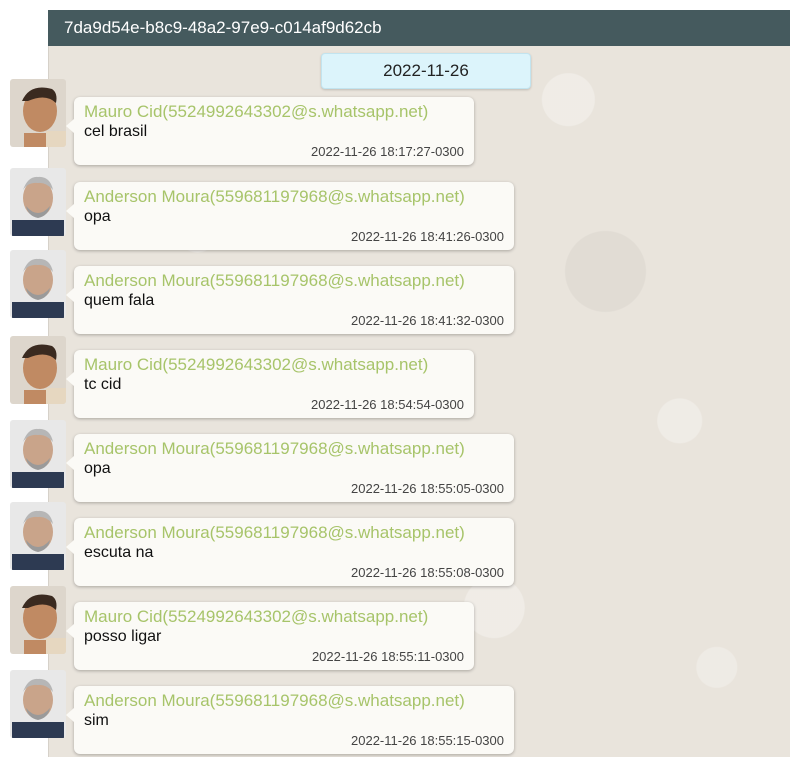 The width and height of the screenshot is (790, 757). Describe the element at coordinates (123, 636) in the screenshot. I see `message-text: posso ligar` at that location.